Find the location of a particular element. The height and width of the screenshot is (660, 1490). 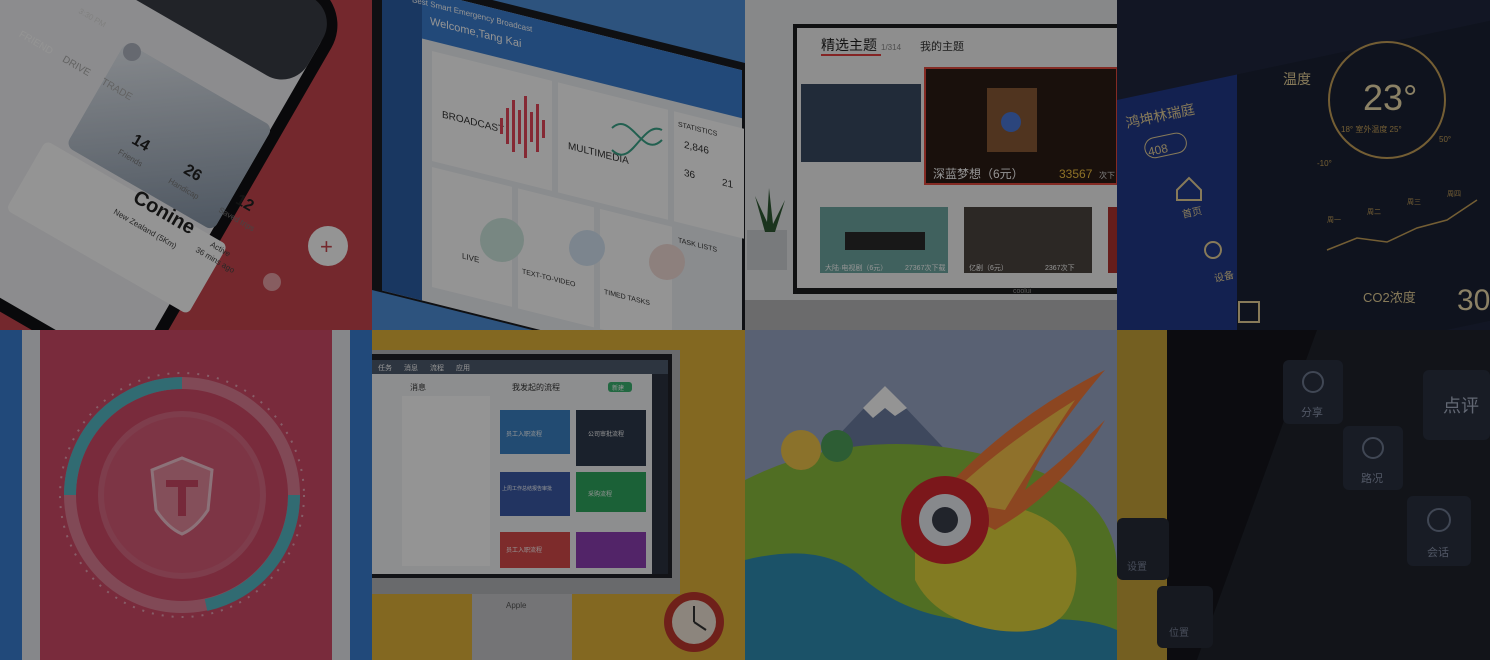

temperature-label: 温度 is located at coordinates (1297, 79).